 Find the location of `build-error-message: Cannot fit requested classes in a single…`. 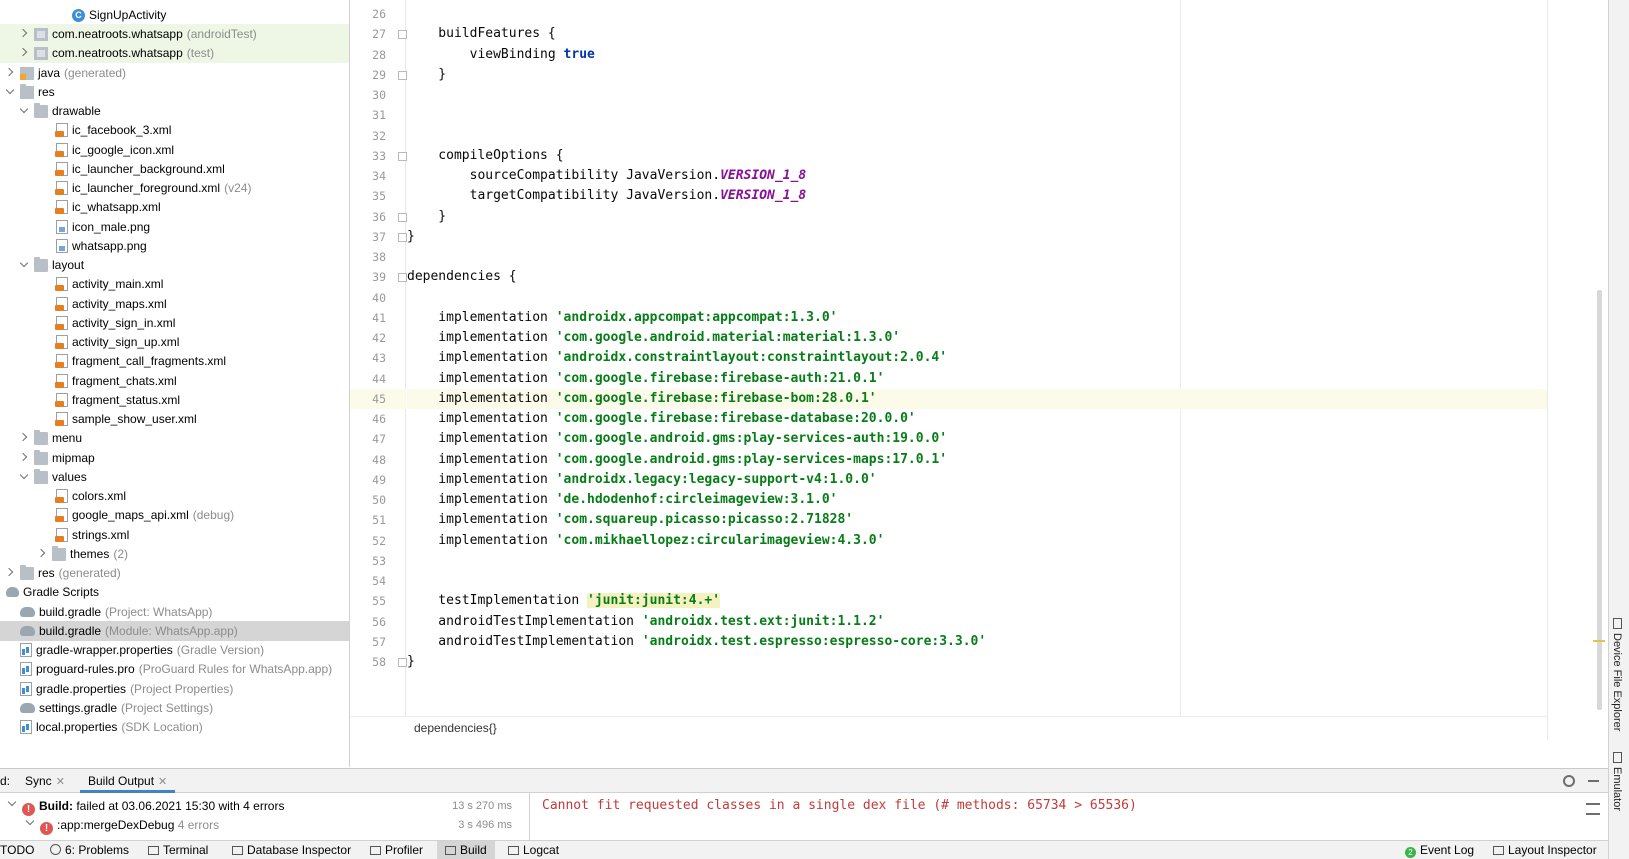

build-error-message: Cannot fit requested classes in a single… is located at coordinates (839, 805).